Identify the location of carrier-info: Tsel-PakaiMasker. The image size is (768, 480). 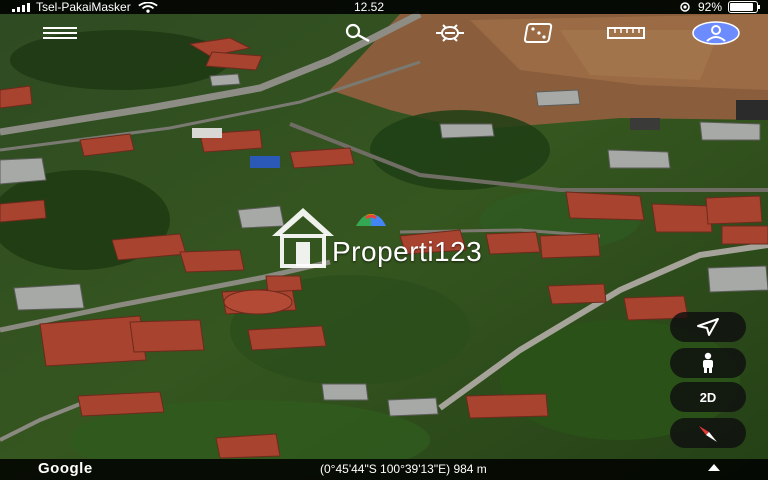
(85, 7).